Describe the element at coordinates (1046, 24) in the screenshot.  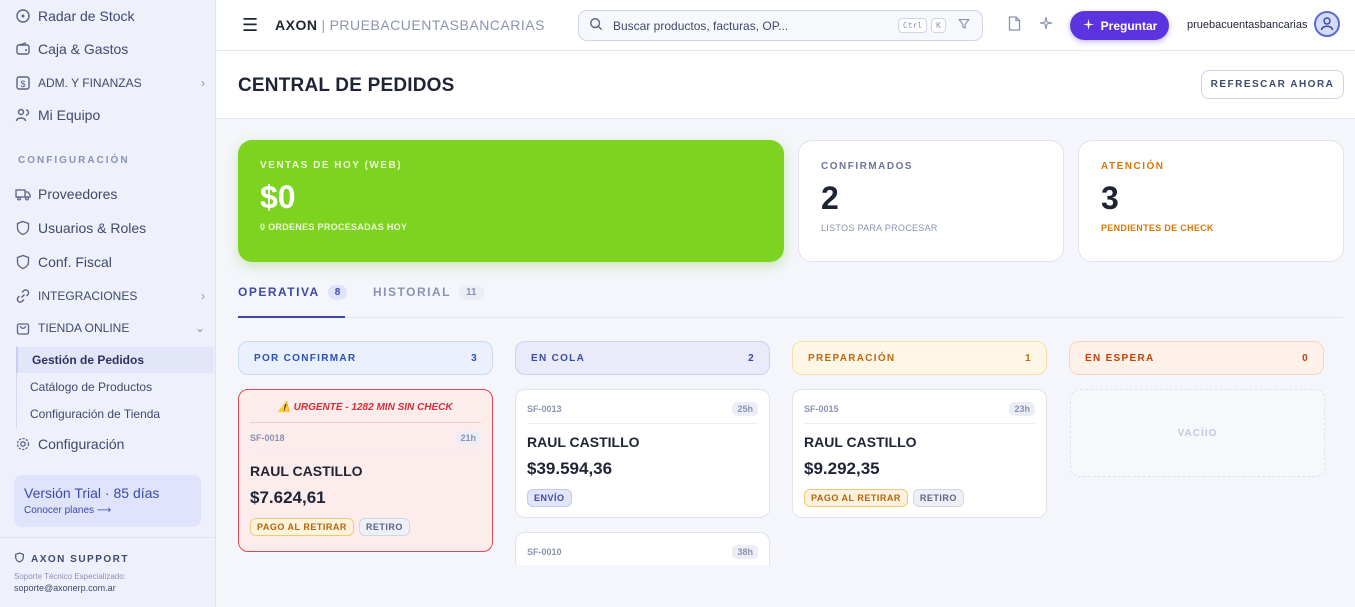
I see `sparkle-icon` at that location.